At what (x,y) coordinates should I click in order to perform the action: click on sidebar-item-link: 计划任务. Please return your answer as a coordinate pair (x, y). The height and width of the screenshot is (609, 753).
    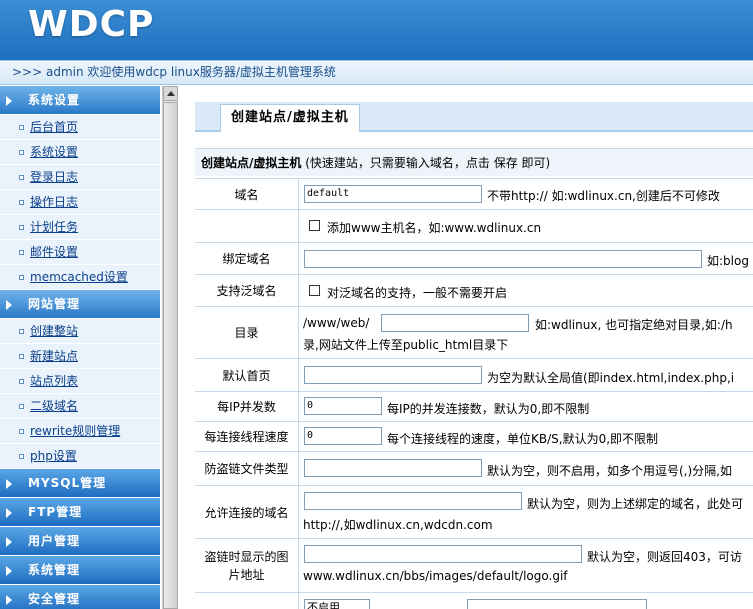
    Looking at the image, I should click on (54, 227).